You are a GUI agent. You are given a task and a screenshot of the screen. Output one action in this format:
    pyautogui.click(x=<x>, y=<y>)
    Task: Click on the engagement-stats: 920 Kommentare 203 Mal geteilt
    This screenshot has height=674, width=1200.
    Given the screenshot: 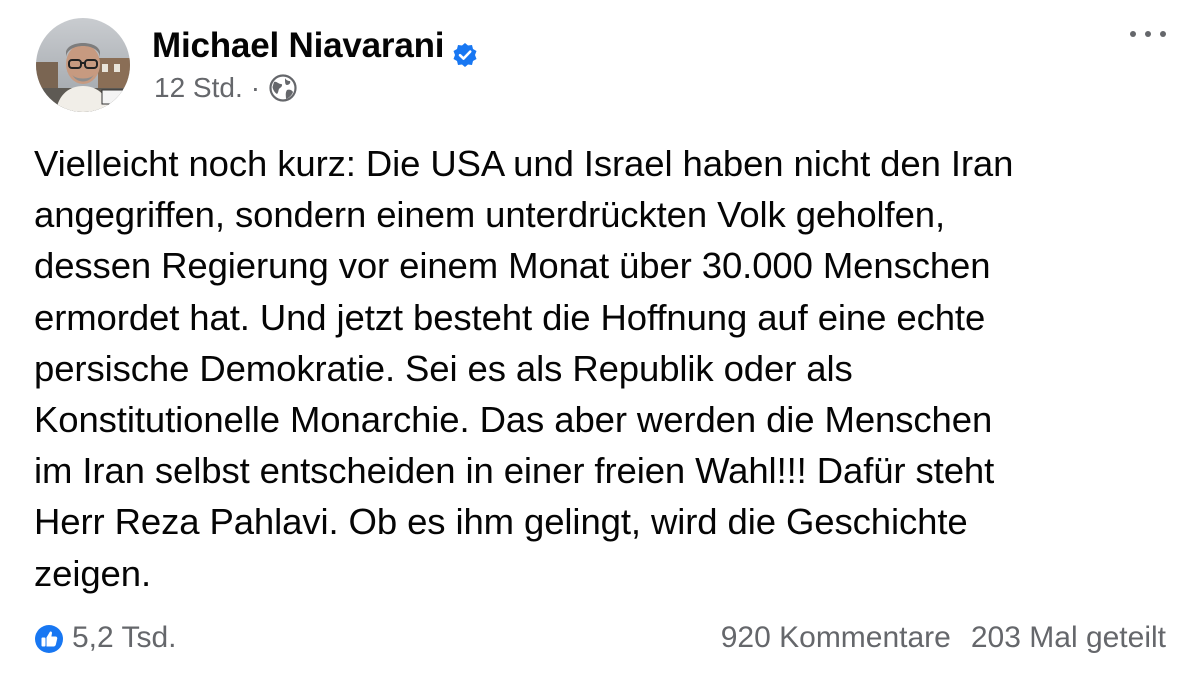 What is the action you would take?
    pyautogui.click(x=943, y=638)
    